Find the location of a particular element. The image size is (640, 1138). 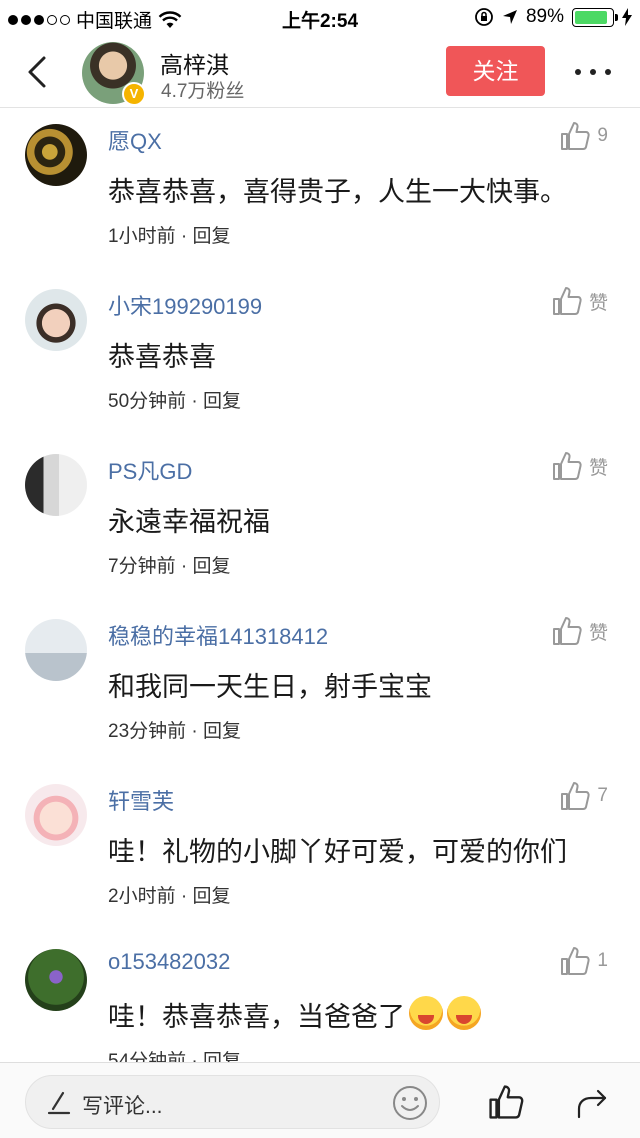

status-bar: 中国联通 上午2:54 89% is located at coordinates (320, 18).